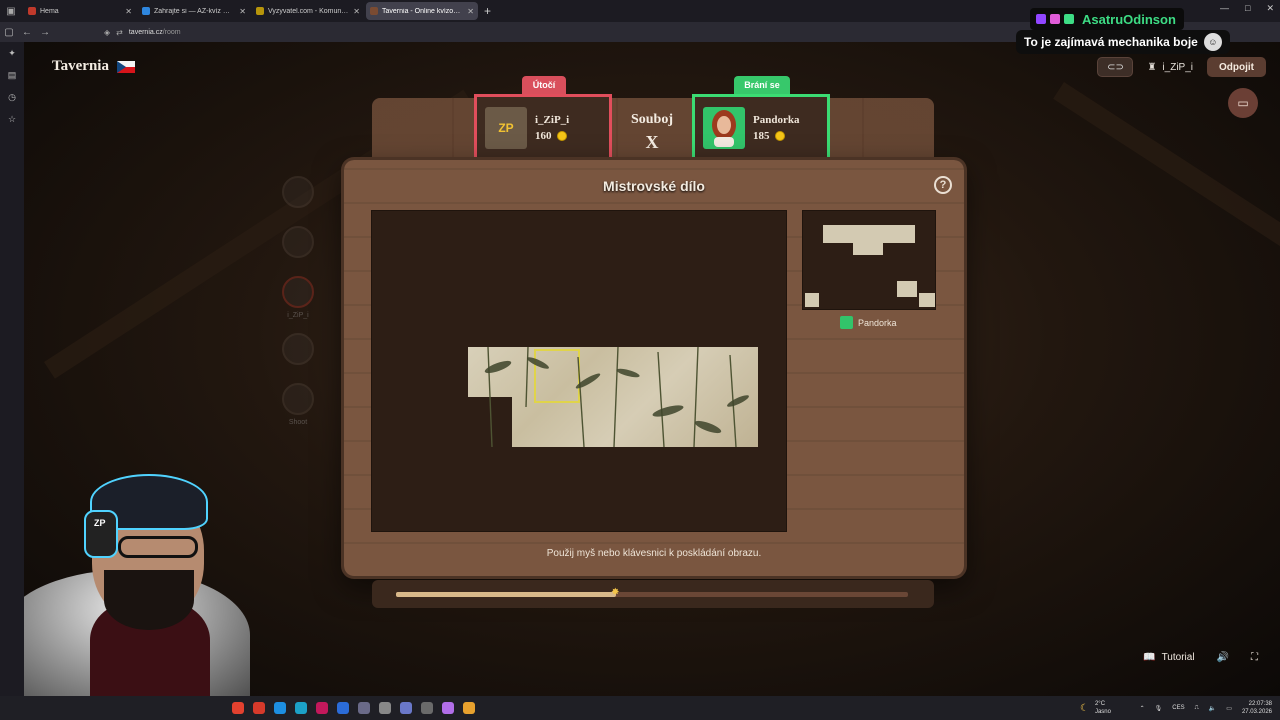 The image size is (1280, 720). What do you see at coordinates (1206, 708) in the screenshot?
I see `system-tray: ⌃ 🎙 CES ⎍ 🔈 ▭ 22:07:38 27.03.2026` at bounding box center [1206, 708].